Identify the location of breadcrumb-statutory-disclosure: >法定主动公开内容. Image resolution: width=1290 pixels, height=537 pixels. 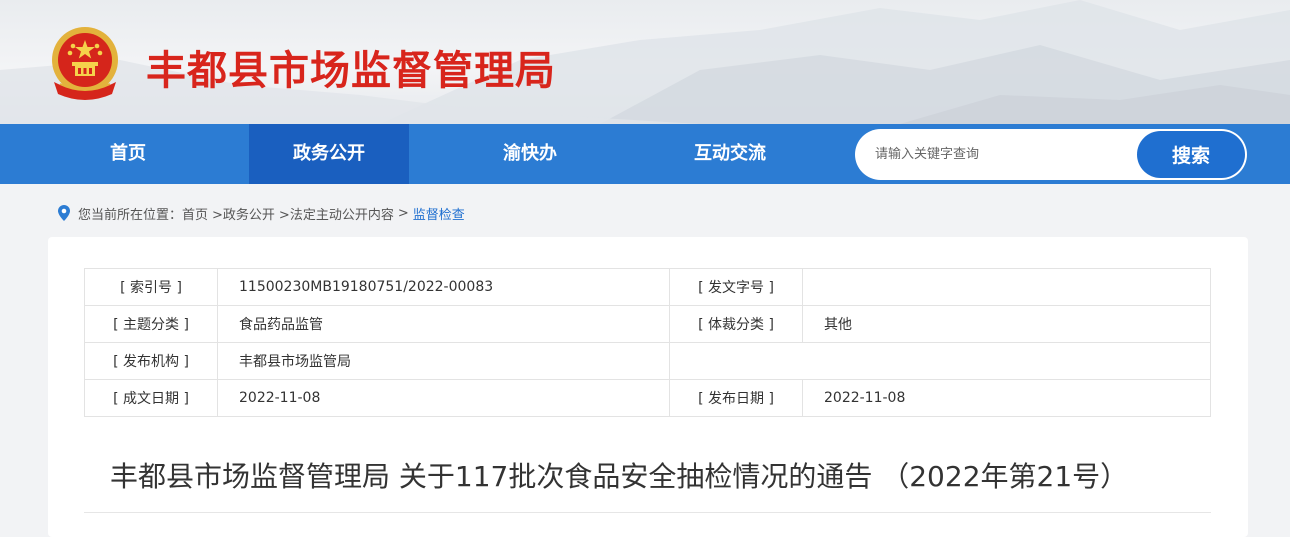
(336, 213).